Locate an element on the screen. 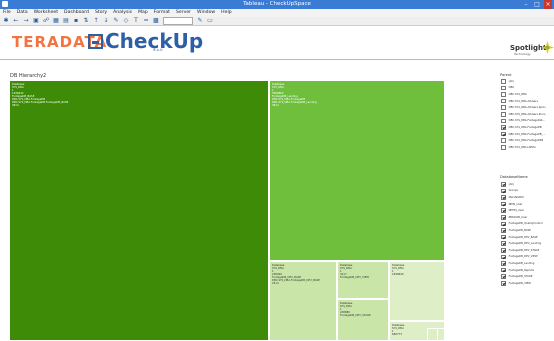 The height and width of the screenshot is (341, 554). swap-icon: ⇅ is located at coordinates (86, 21).